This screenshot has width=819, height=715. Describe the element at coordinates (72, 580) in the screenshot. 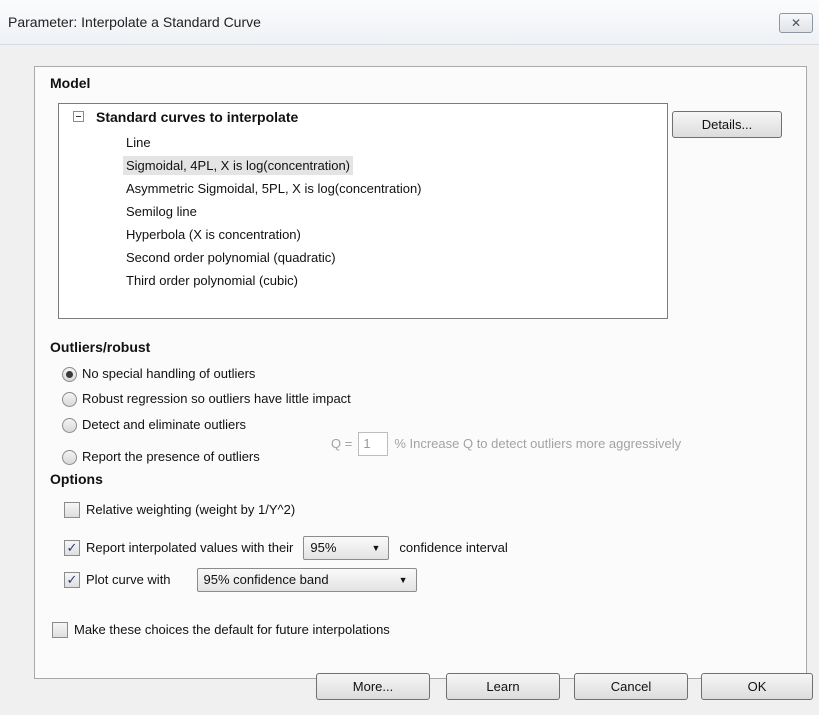

I see `plot-curve-checkbox: ✓` at that location.